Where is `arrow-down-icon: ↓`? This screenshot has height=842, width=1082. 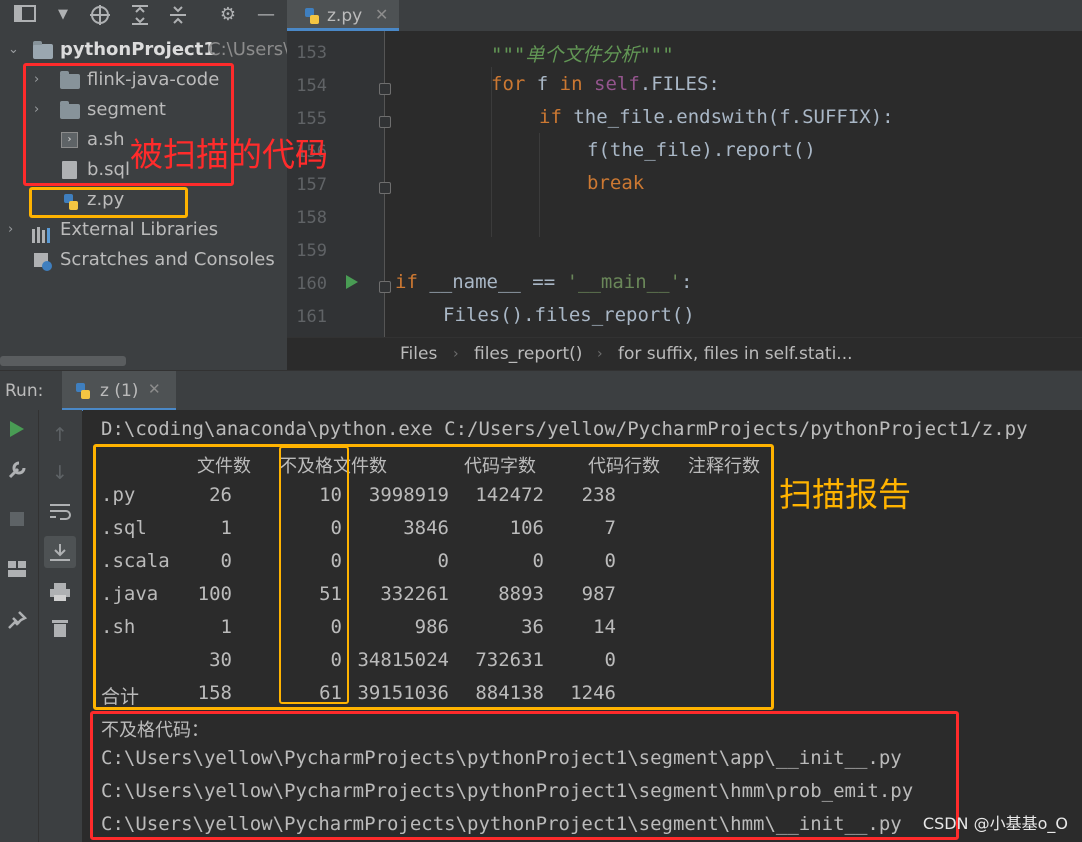
arrow-down-icon: ↓ is located at coordinates (60, 473).